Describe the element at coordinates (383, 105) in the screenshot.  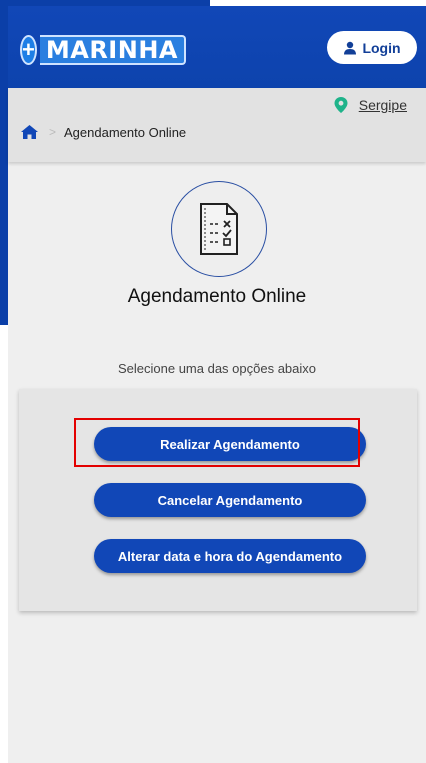
I see `location-label: Sergipe` at that location.